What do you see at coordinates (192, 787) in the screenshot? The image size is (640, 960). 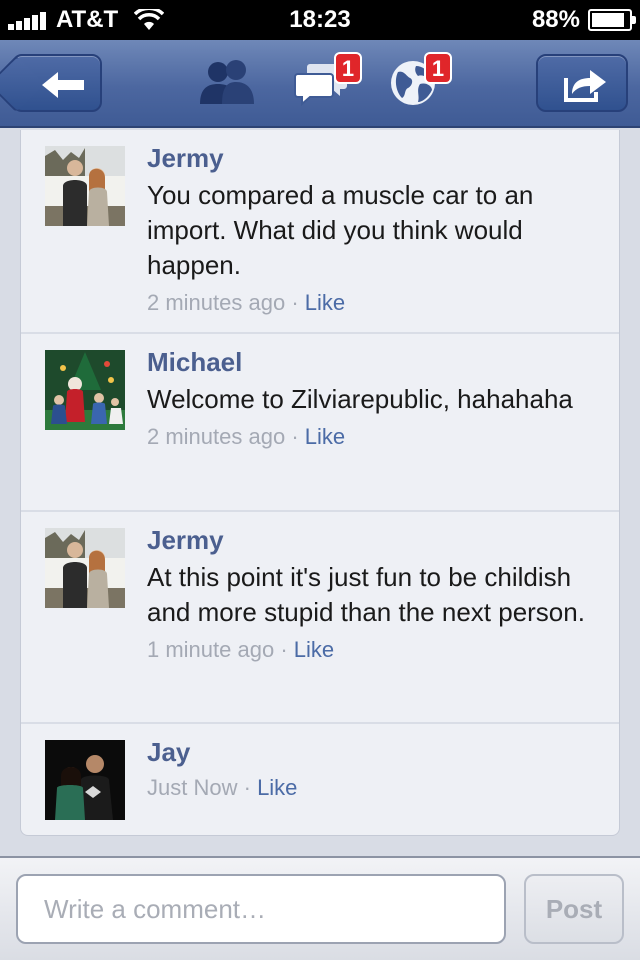 I see `comment-time: Just Now` at bounding box center [192, 787].